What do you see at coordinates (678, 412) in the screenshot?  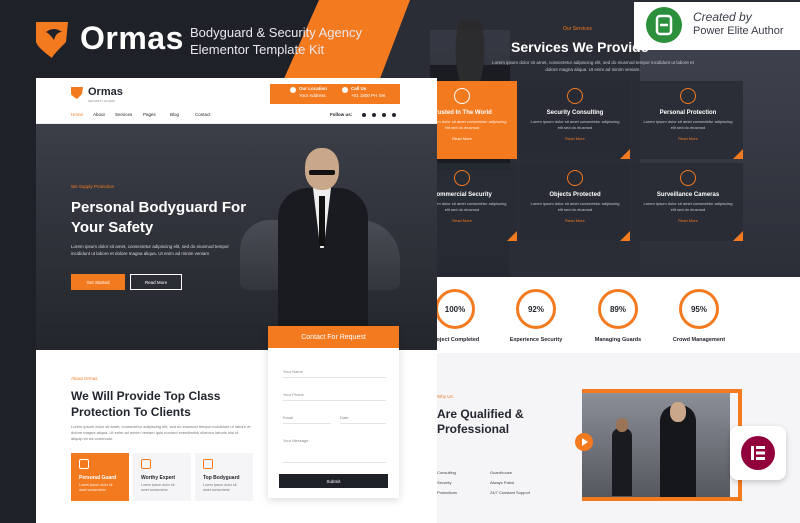 I see `guard-head` at bounding box center [678, 412].